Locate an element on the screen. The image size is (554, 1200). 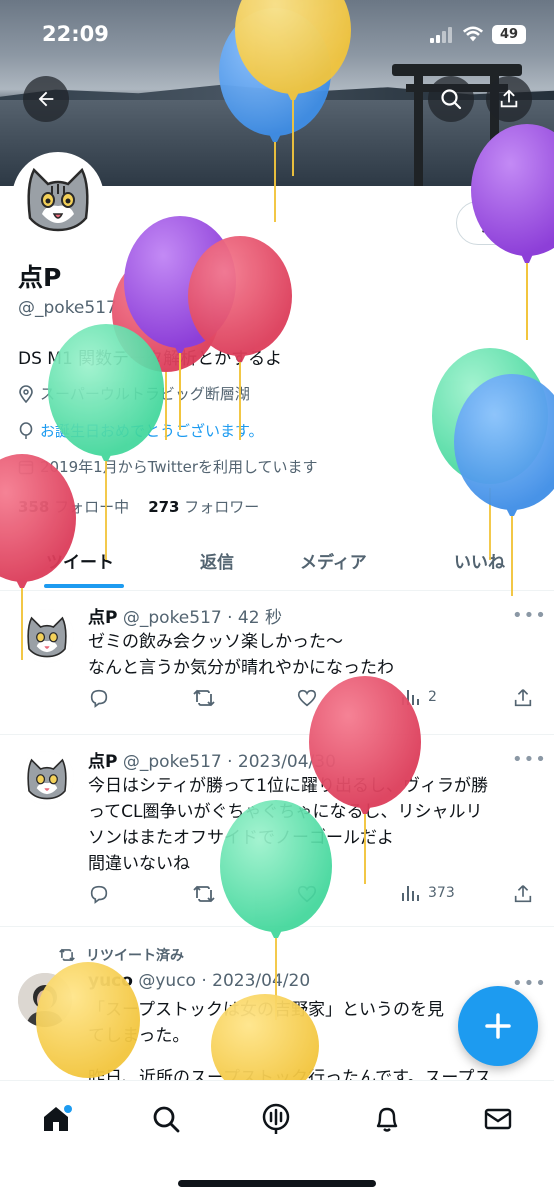
joined-text: 2019年1月からTwitterを利用しています is located at coordinates (179, 467).